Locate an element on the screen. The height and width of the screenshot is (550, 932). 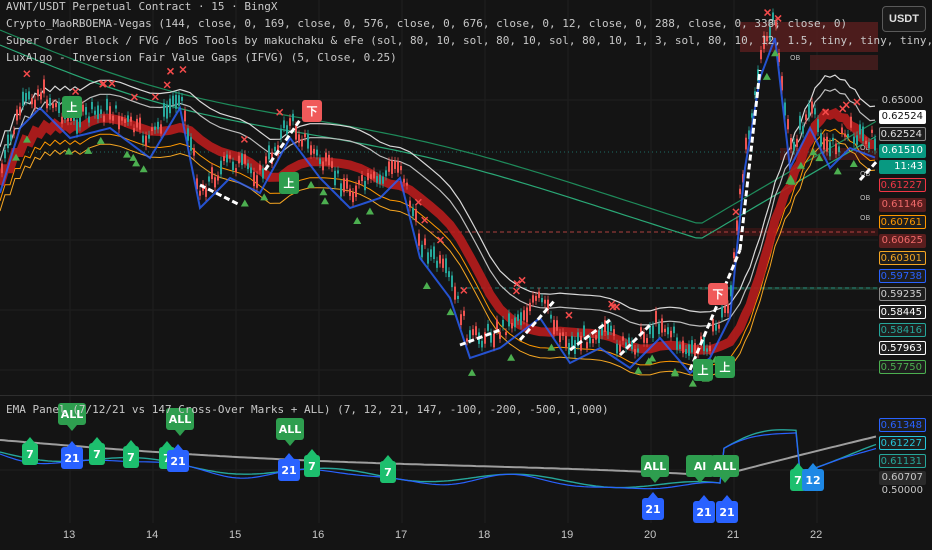
ema7-cross-marker: 7 is located at coordinates (312, 463).